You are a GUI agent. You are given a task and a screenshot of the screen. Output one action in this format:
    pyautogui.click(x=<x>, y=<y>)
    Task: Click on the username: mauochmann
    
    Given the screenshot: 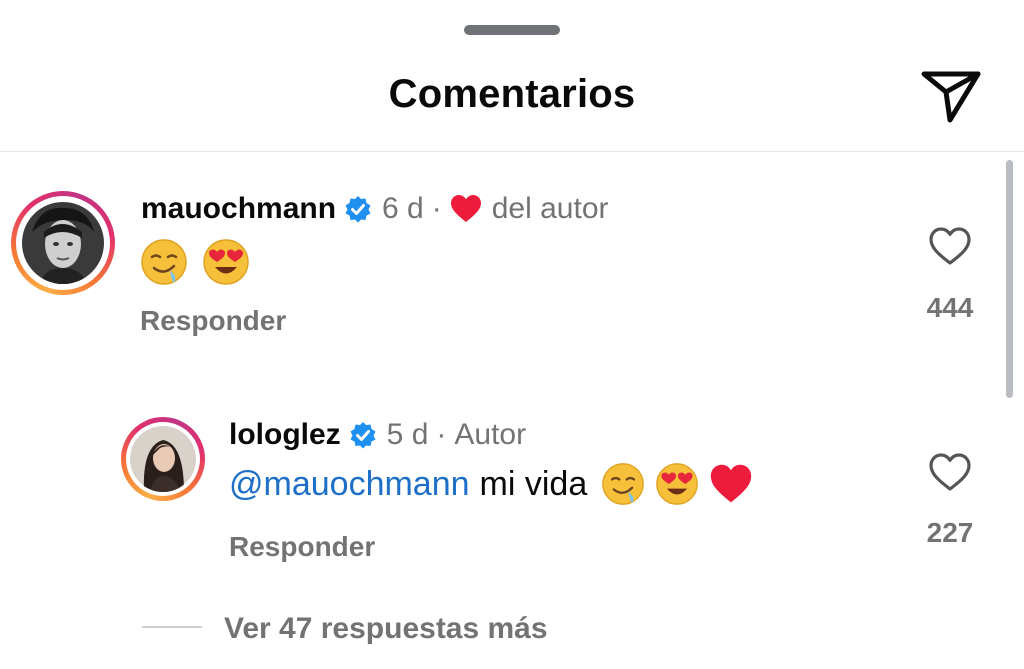 What is the action you would take?
    pyautogui.click(x=238, y=209)
    